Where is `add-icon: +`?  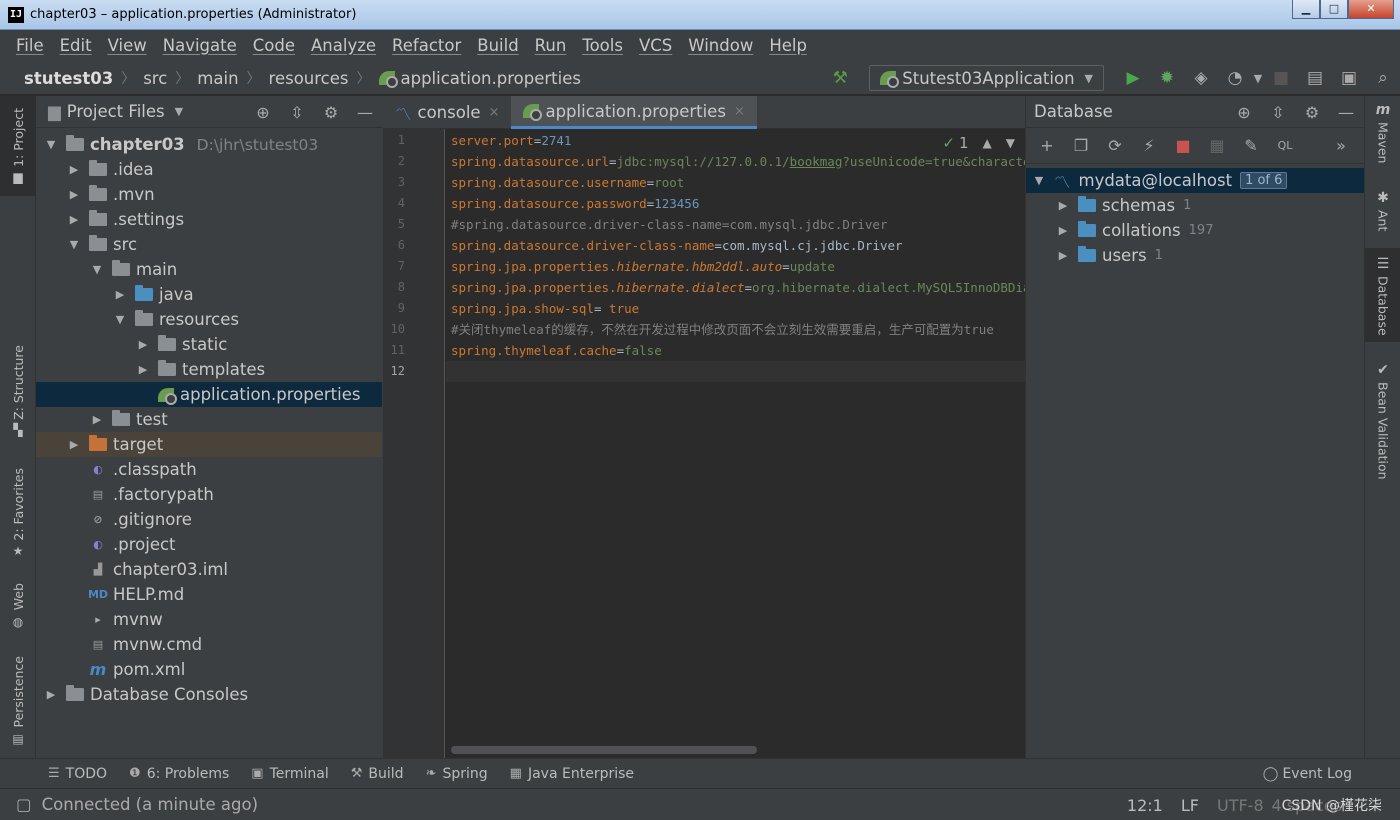 add-icon: + is located at coordinates (1047, 146).